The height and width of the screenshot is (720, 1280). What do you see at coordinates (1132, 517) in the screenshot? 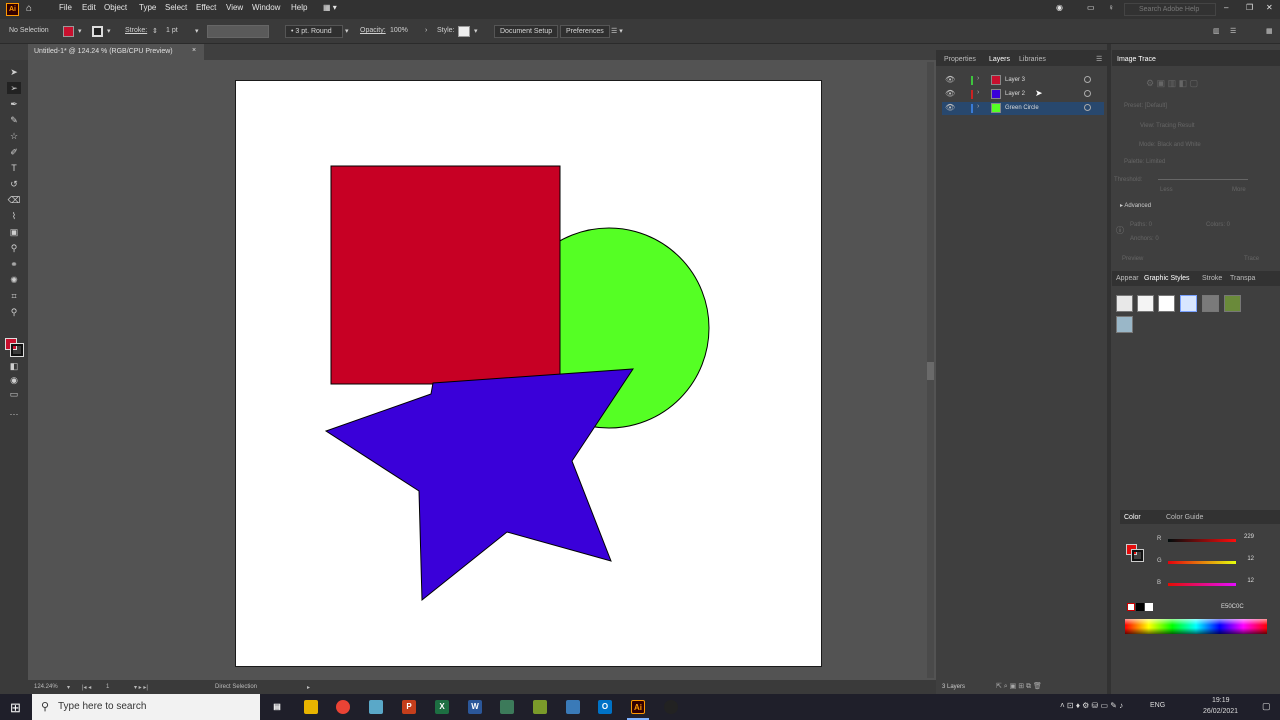
I see `tab-color: Color` at bounding box center [1132, 517].